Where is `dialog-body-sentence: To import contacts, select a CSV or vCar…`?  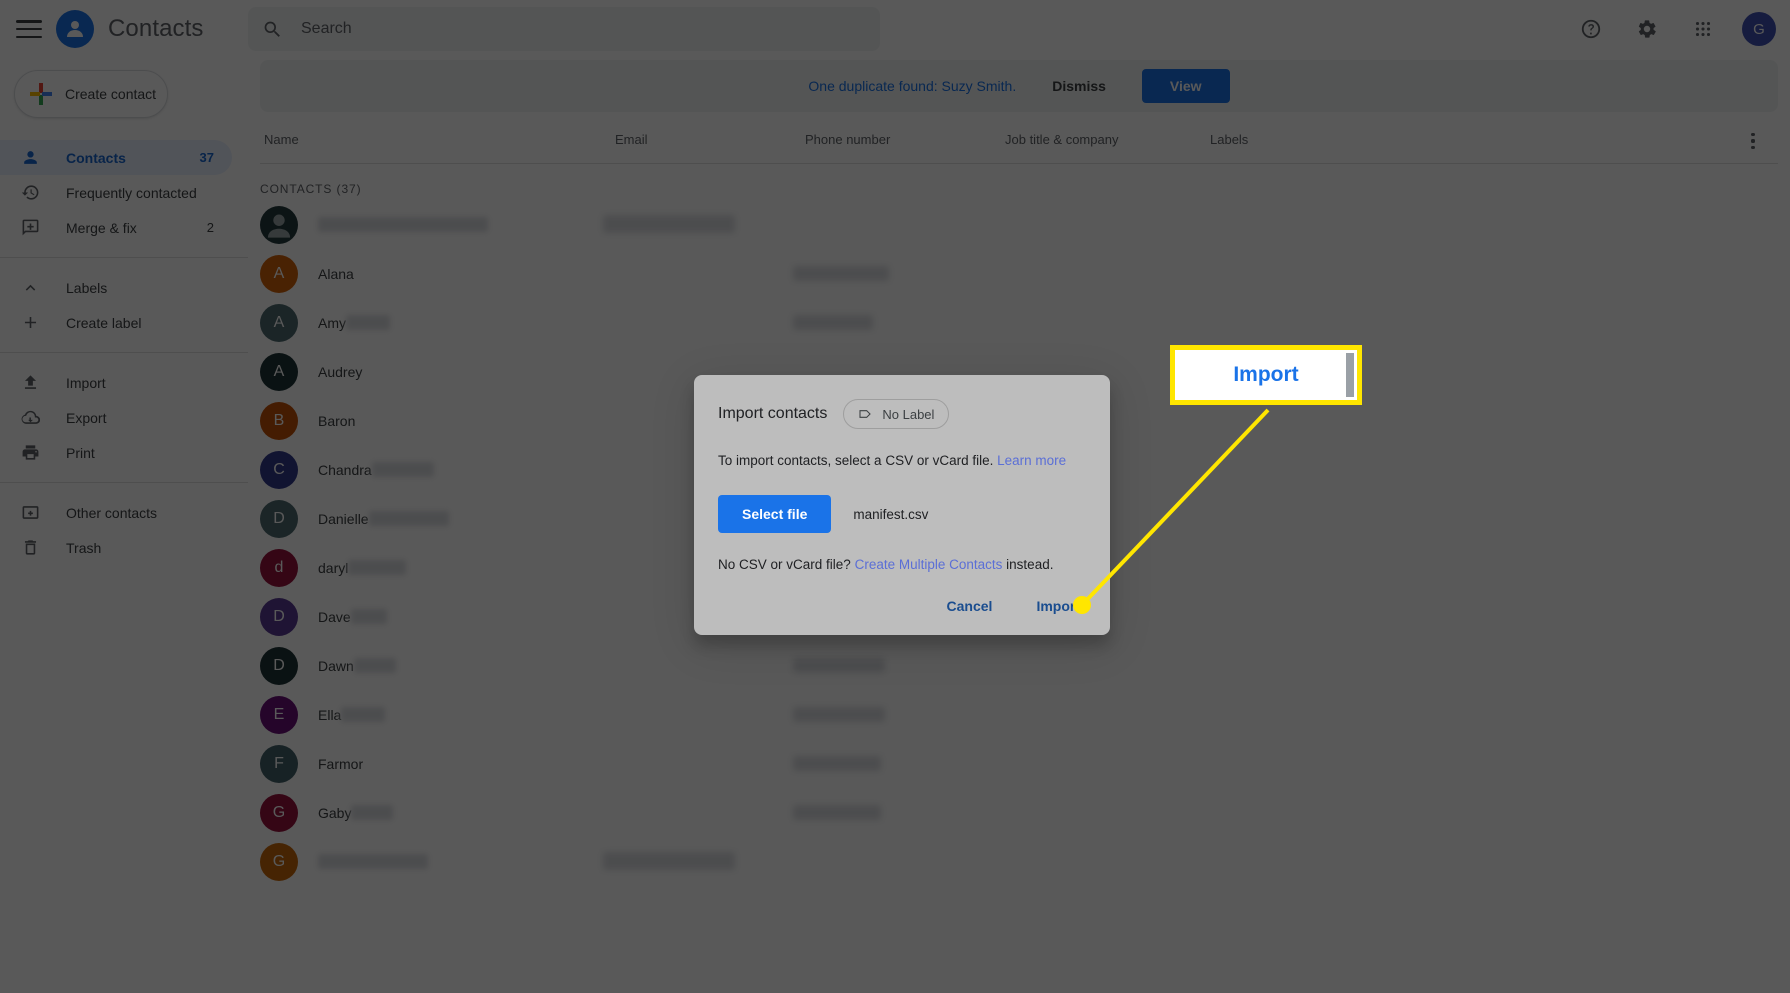
dialog-body-sentence: To import contacts, select a CSV or vCar… is located at coordinates (856, 460).